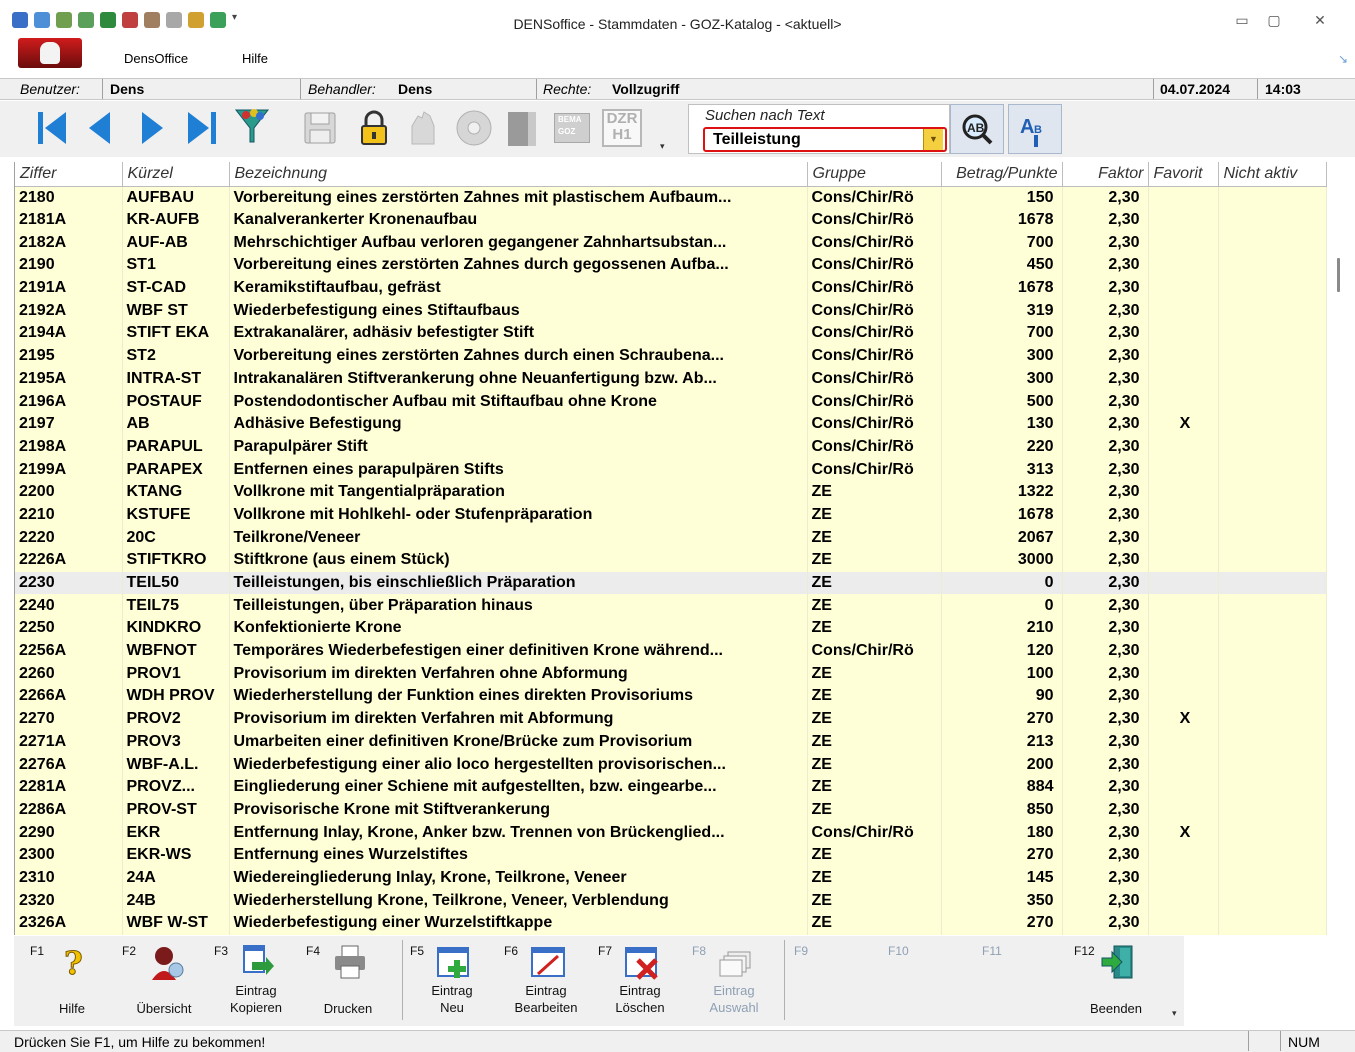 This screenshot has width=1355, height=1052. I want to click on cell-kuerzel: PROV1, so click(176, 674).